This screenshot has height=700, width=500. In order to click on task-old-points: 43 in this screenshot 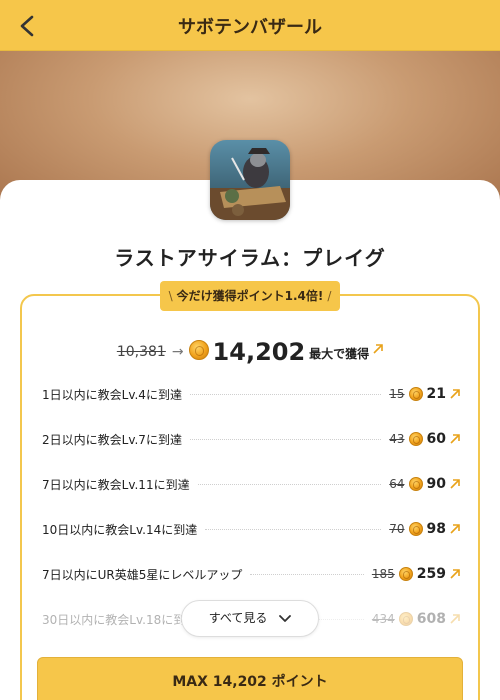, I will do `click(397, 439)`.